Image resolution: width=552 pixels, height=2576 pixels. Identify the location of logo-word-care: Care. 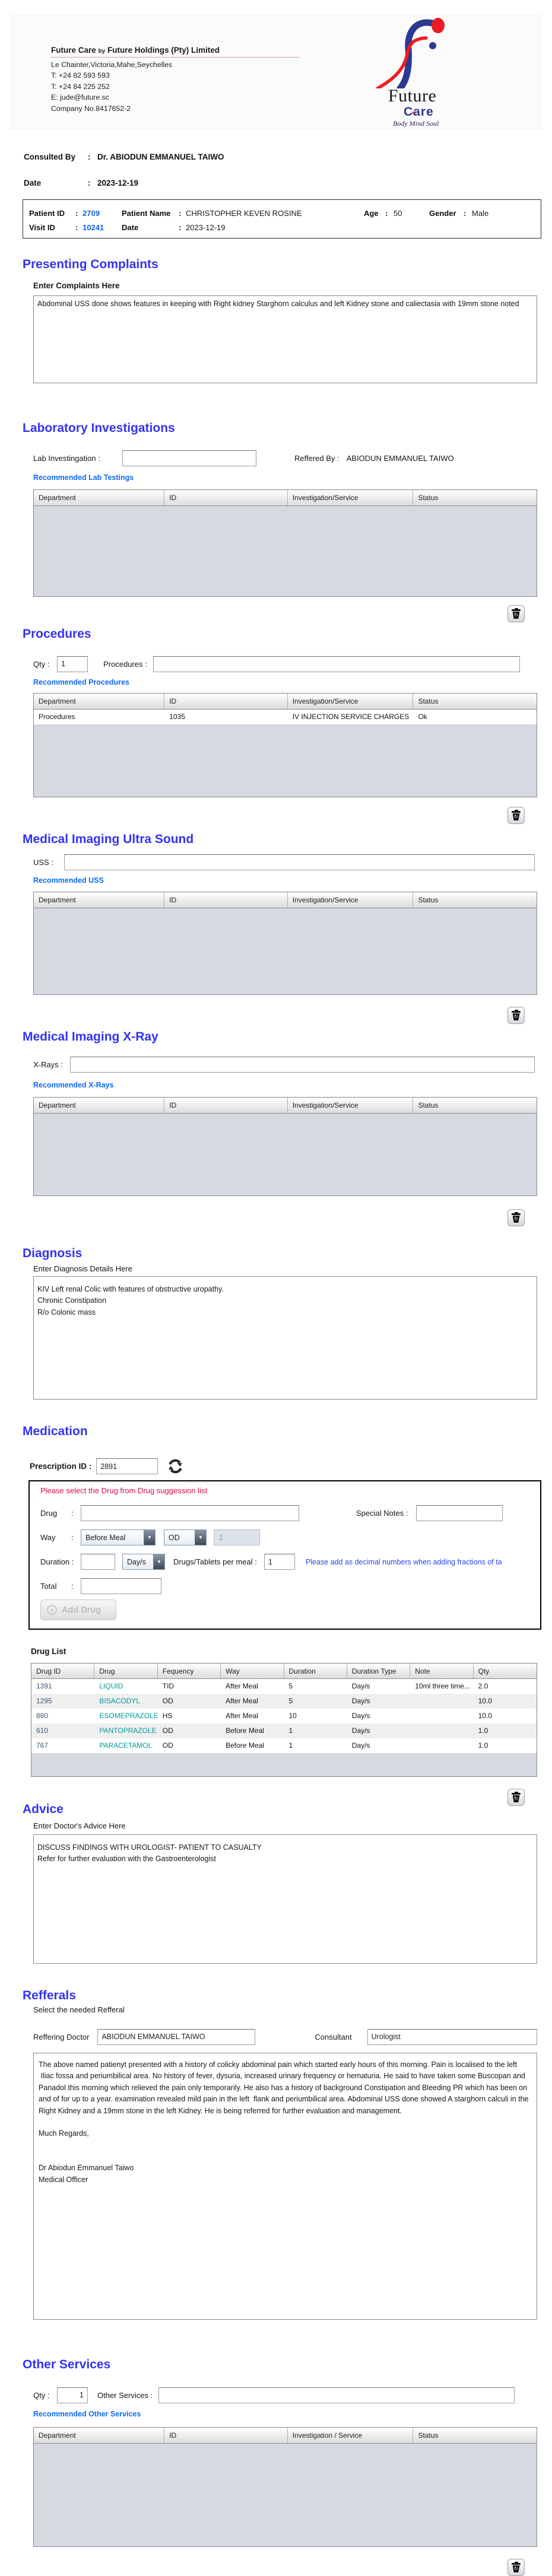
(419, 112).